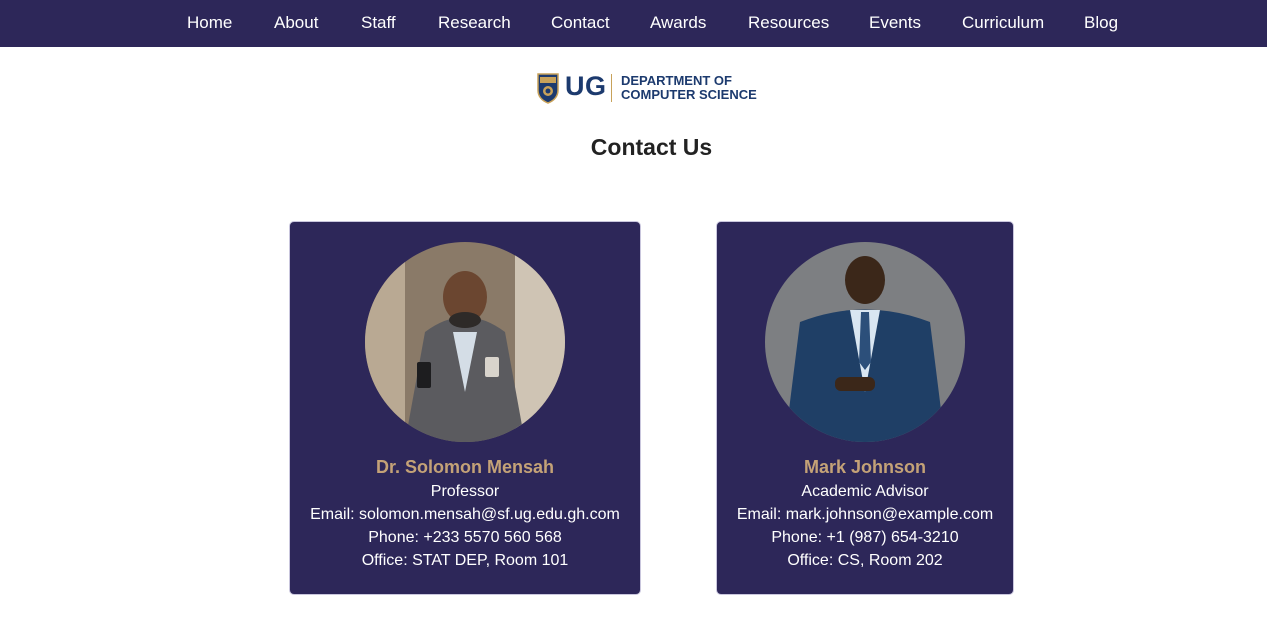 The width and height of the screenshot is (1267, 624). What do you see at coordinates (465, 538) in the screenshot?
I see `contact-phone: Phone: +233 5570 560 568` at bounding box center [465, 538].